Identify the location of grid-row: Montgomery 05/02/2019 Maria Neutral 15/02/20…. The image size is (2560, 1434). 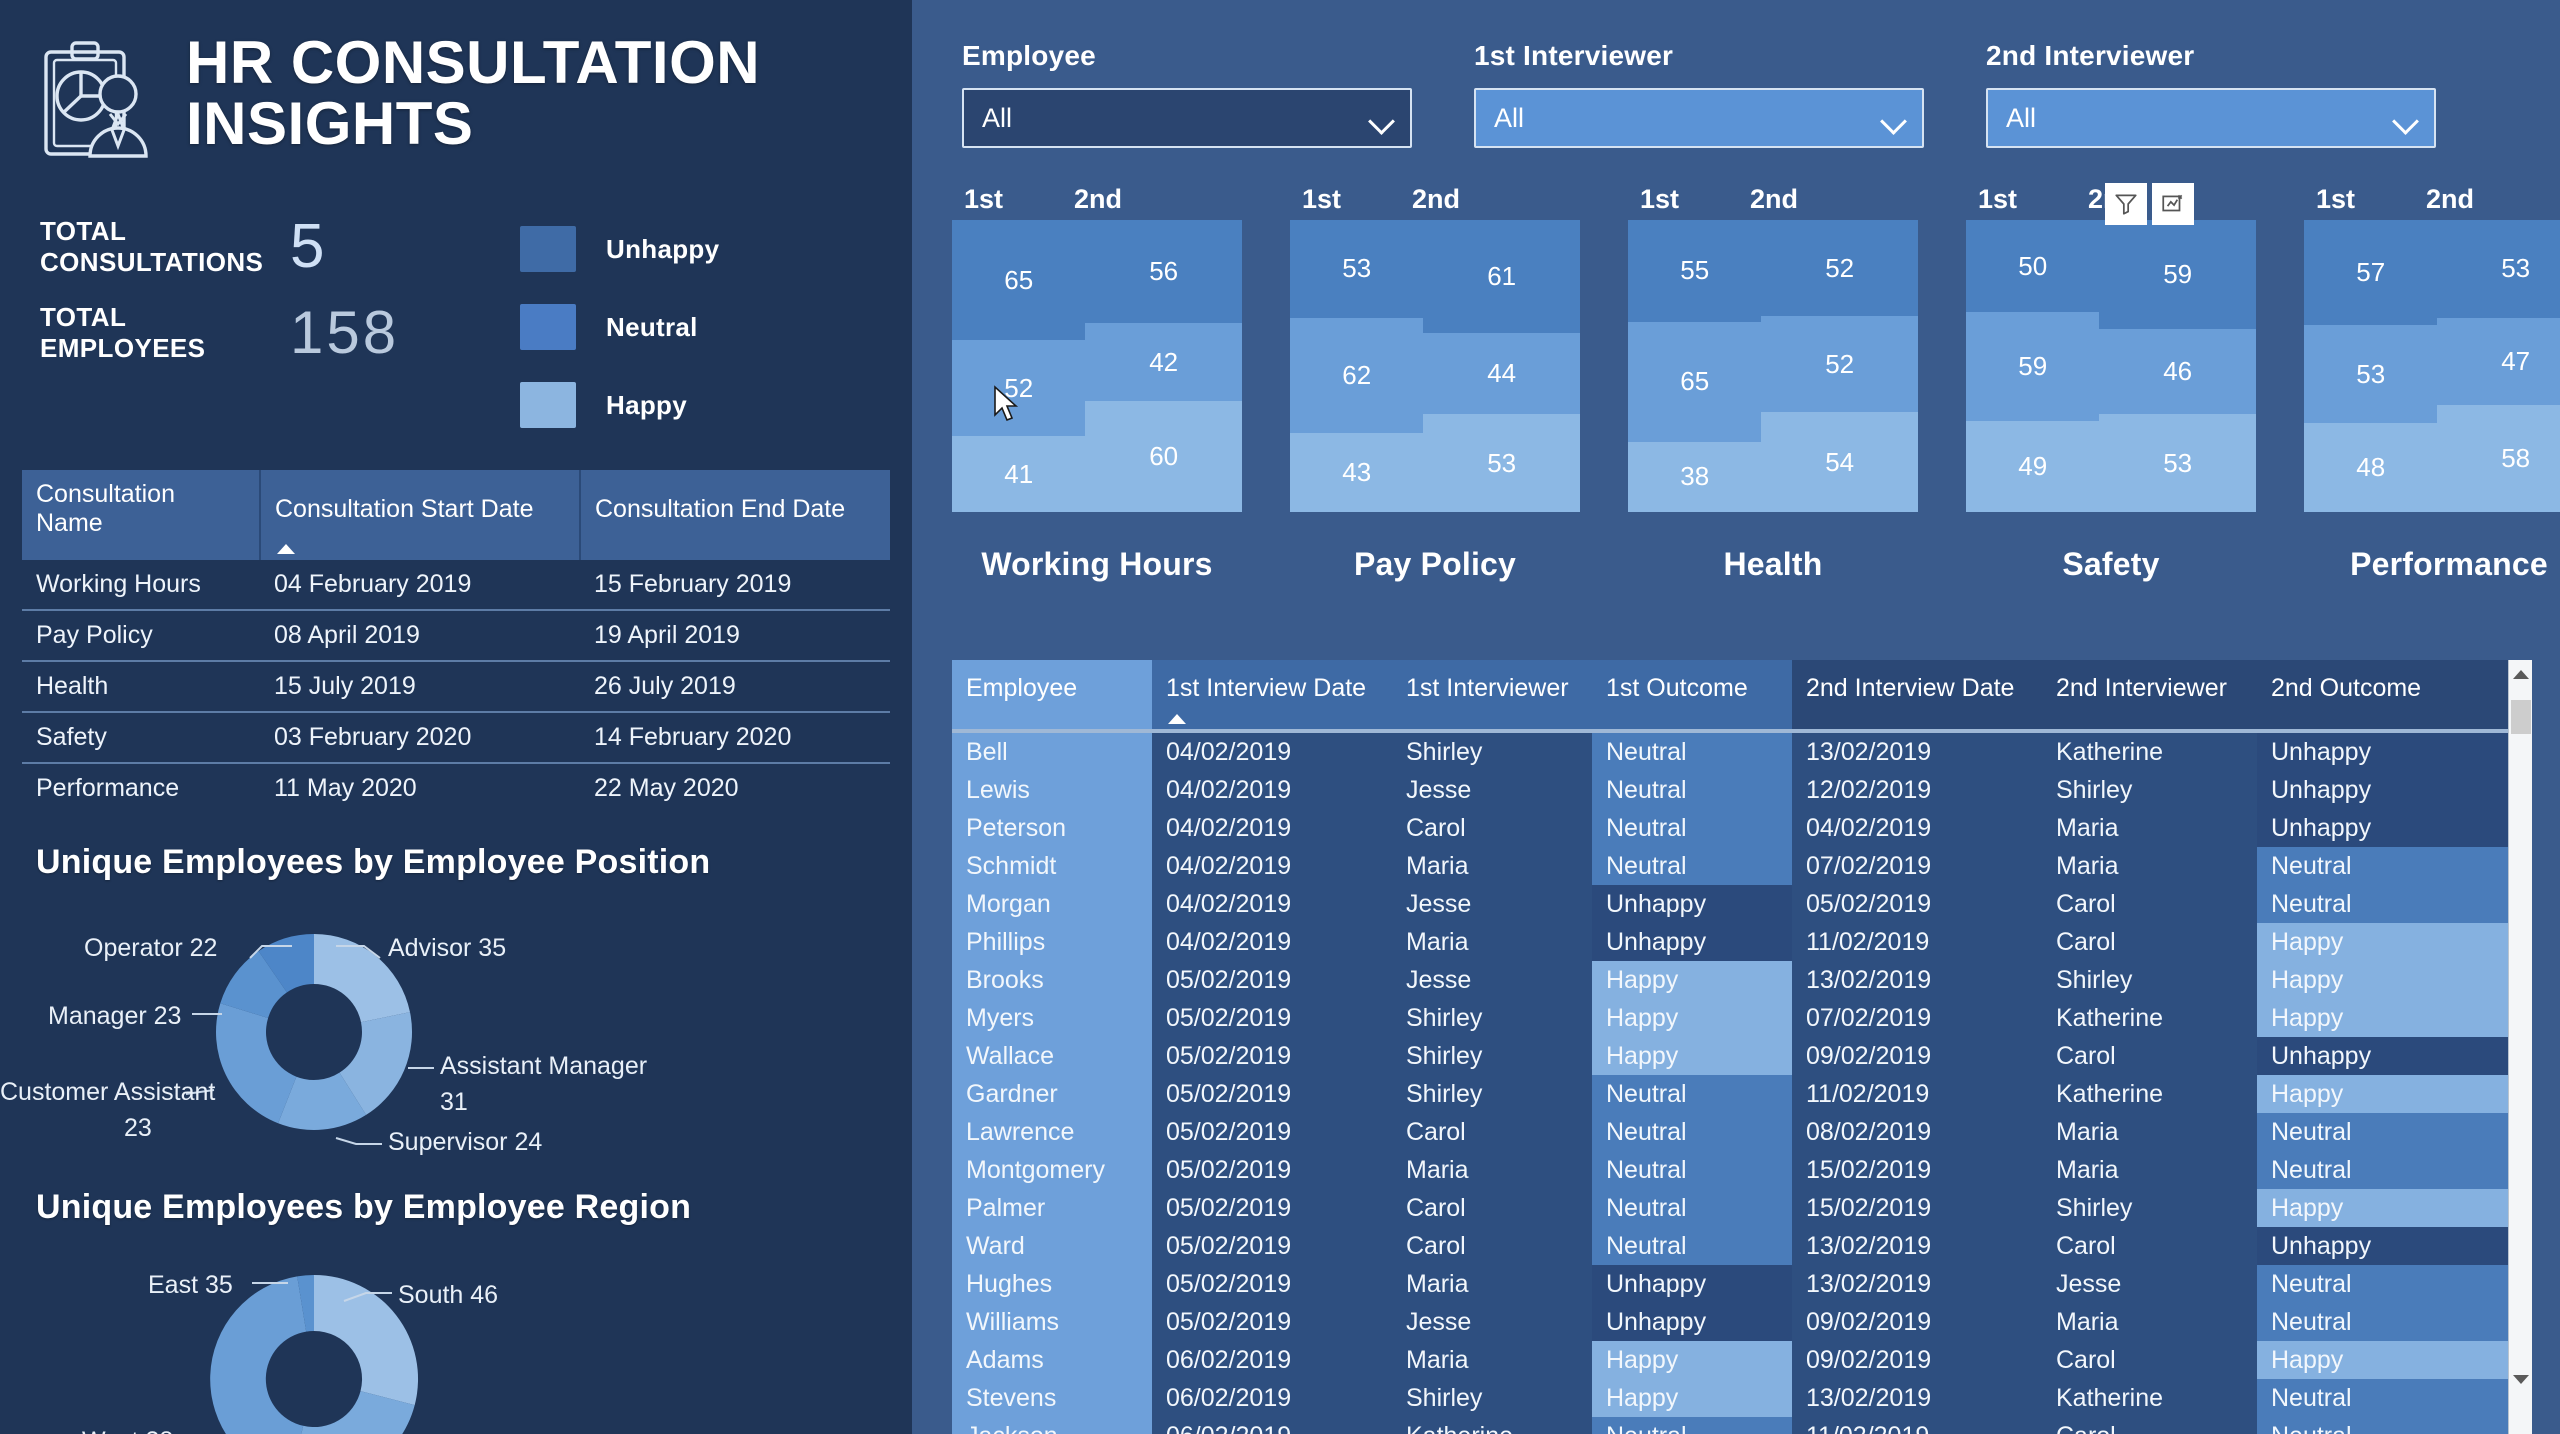
(1730, 1170).